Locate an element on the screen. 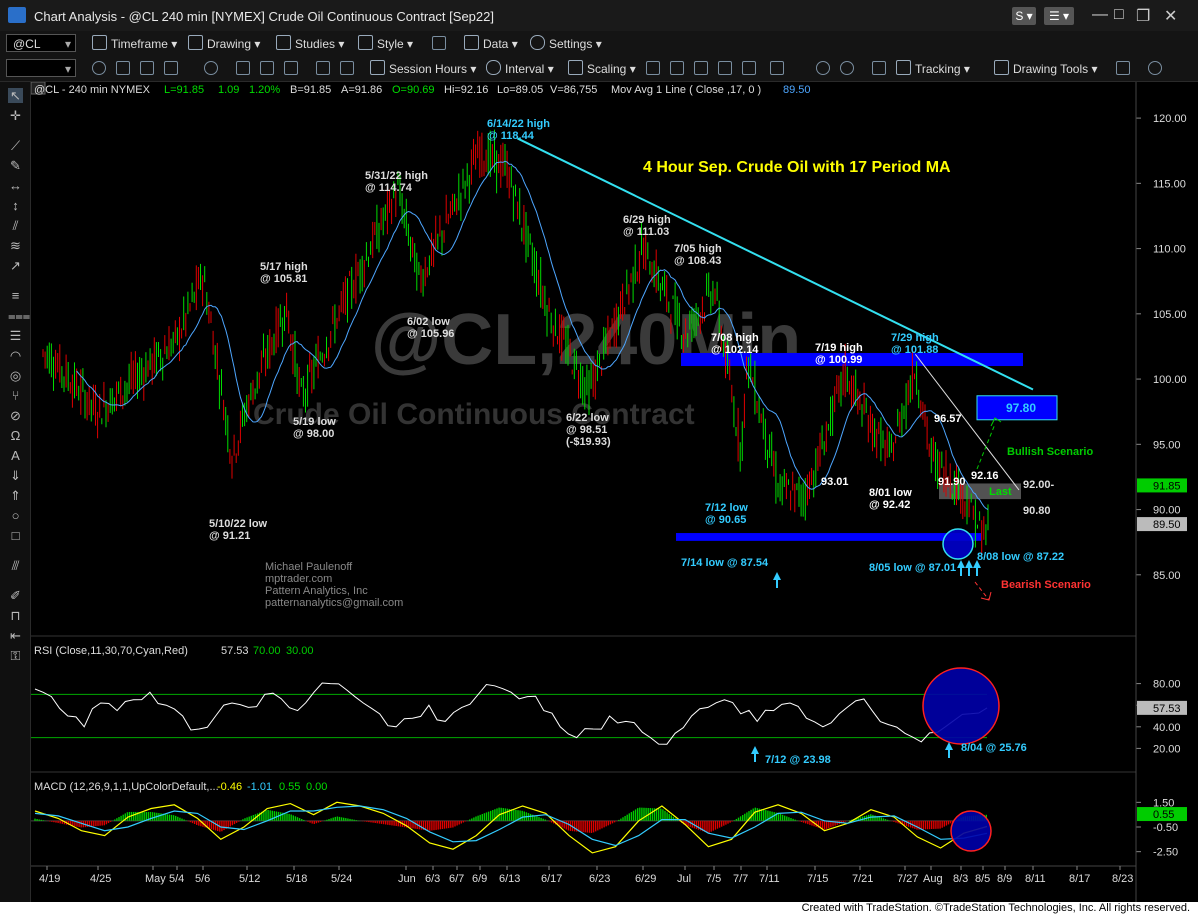 This screenshot has height=914, width=1198. close-icon: ✕ is located at coordinates (1170, 16).